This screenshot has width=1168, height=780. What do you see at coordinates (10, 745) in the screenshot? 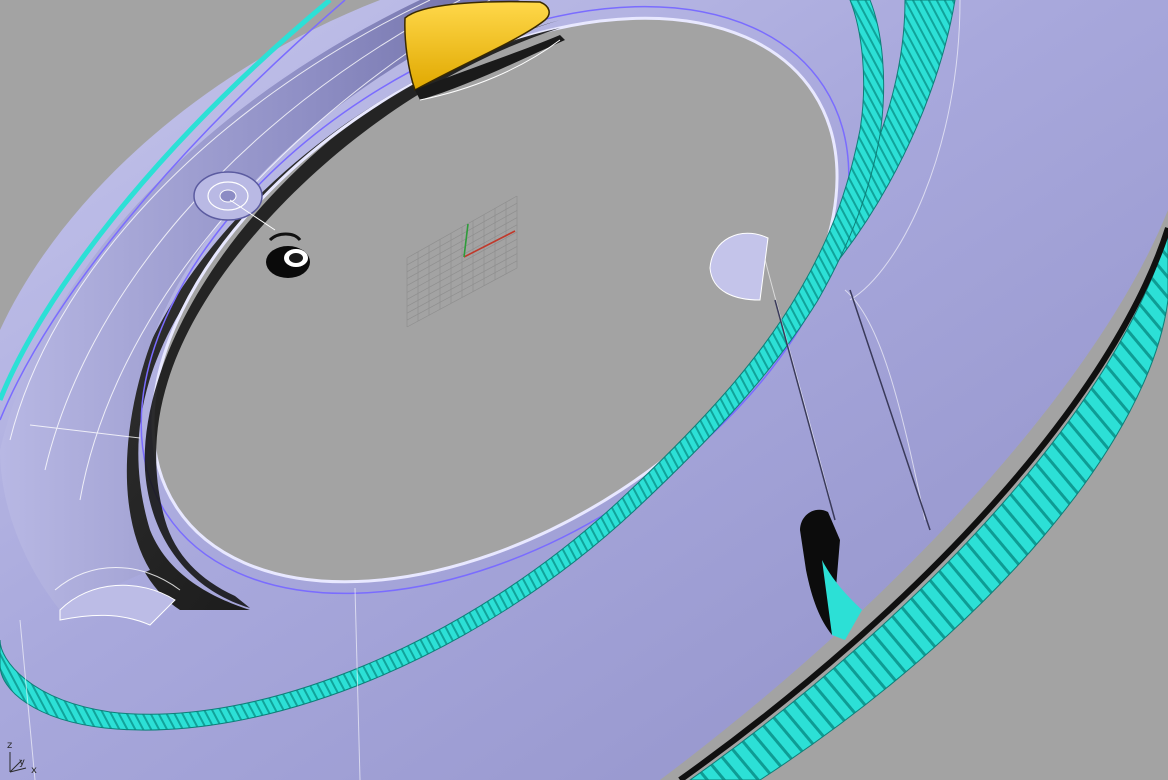
I see `z-axis-label: z` at bounding box center [10, 745].